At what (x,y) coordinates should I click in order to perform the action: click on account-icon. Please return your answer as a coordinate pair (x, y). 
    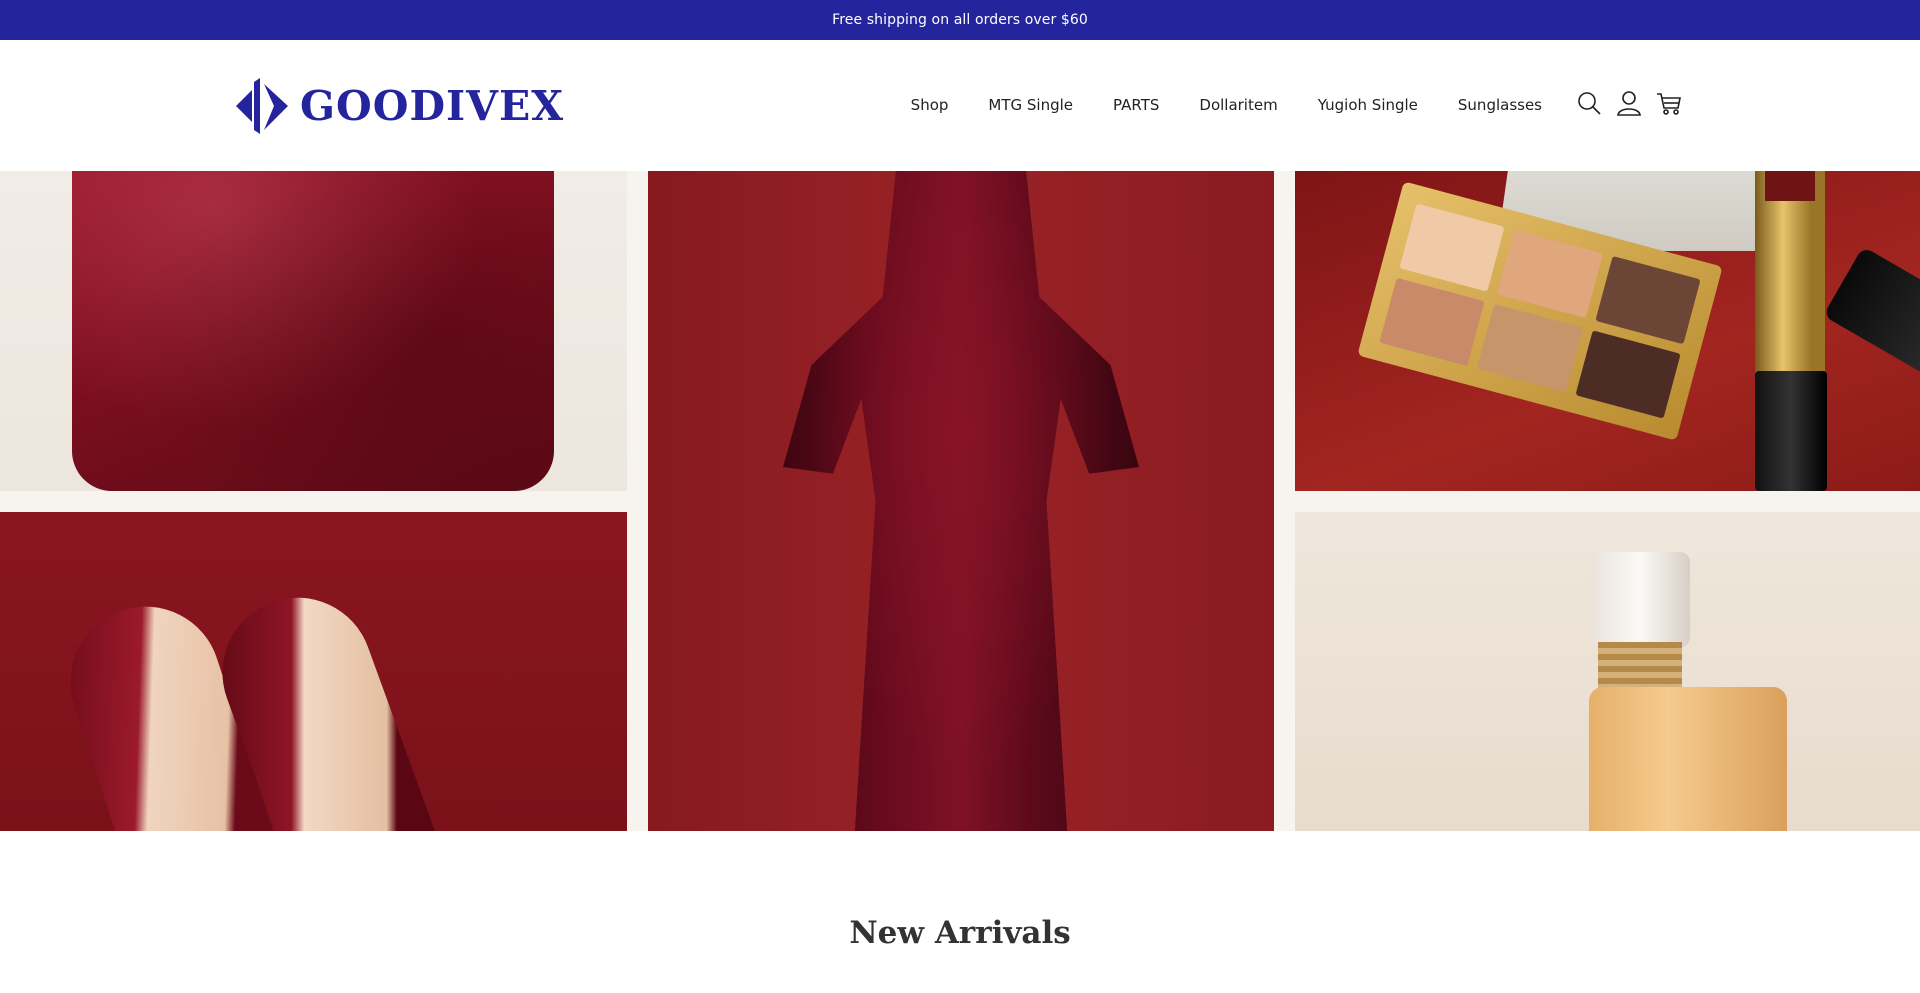
    Looking at the image, I should click on (1629, 103).